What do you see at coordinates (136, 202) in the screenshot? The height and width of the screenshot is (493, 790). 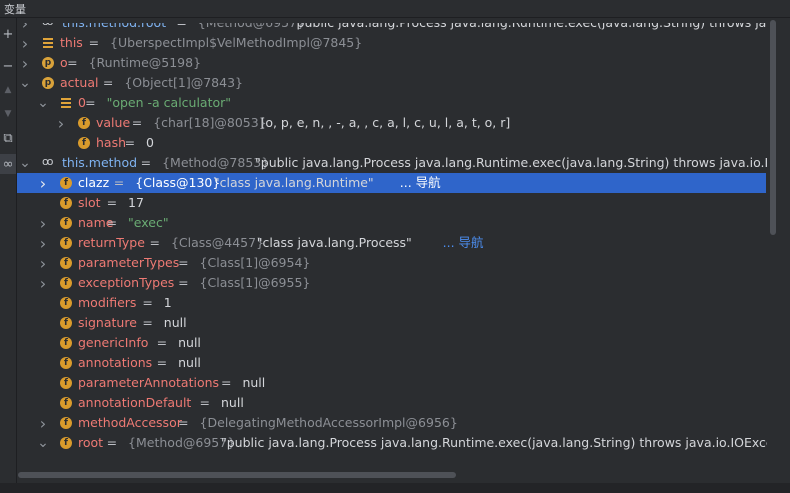 I see `variable-value: 17` at bounding box center [136, 202].